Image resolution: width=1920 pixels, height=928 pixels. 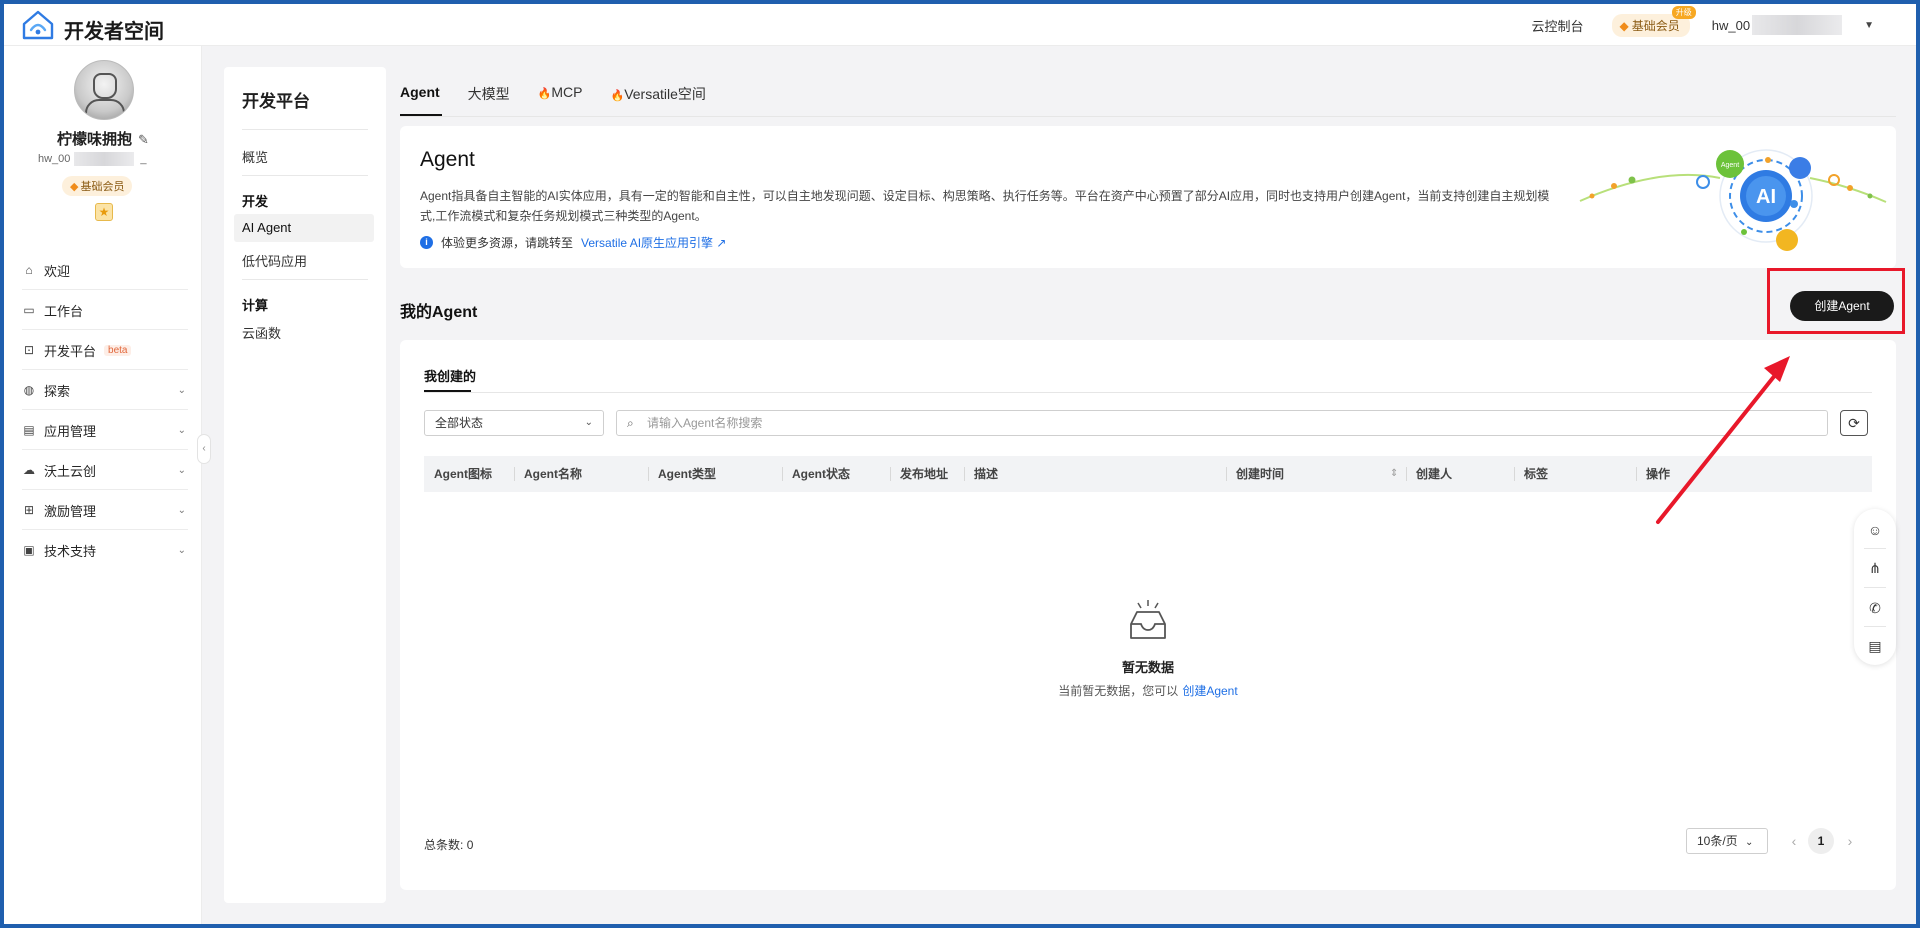 What do you see at coordinates (105, 310) in the screenshot?
I see `sidebar-item-workbench: ▭ 工作台` at bounding box center [105, 310].